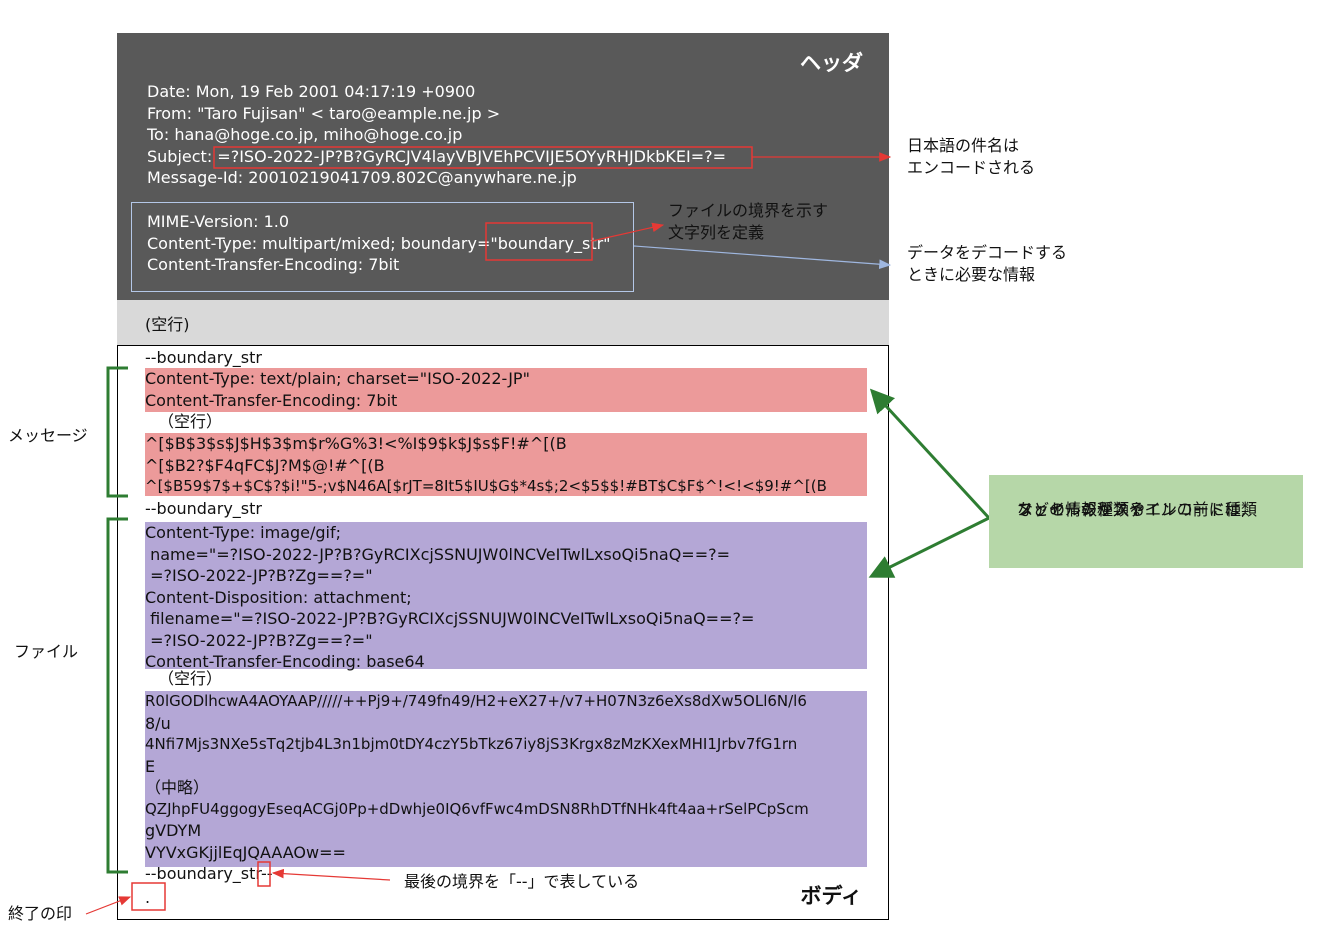 The width and height of the screenshot is (1318, 948). I want to click on info-note-line-3: などの情報が入る, so click(1081, 509).